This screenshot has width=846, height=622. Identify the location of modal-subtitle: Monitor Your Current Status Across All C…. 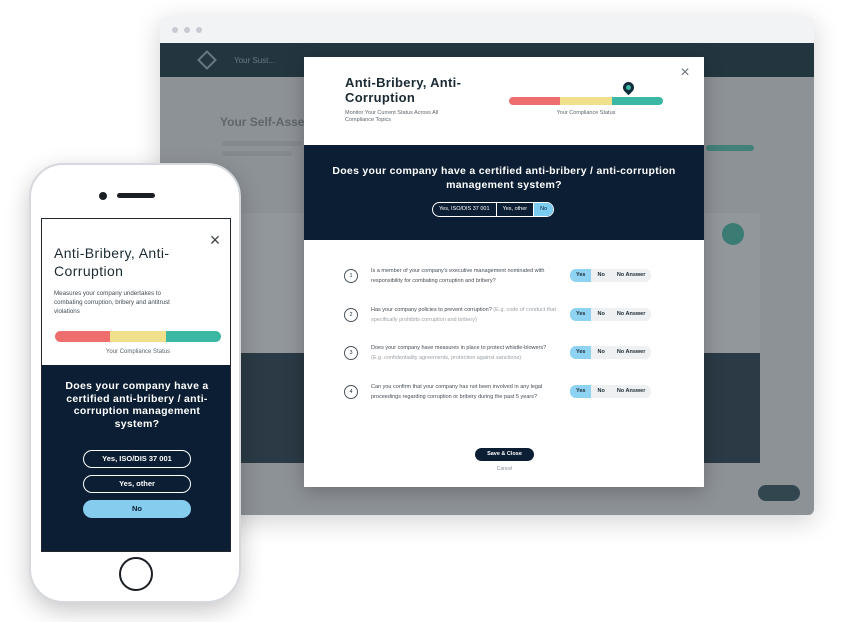
(392, 116).